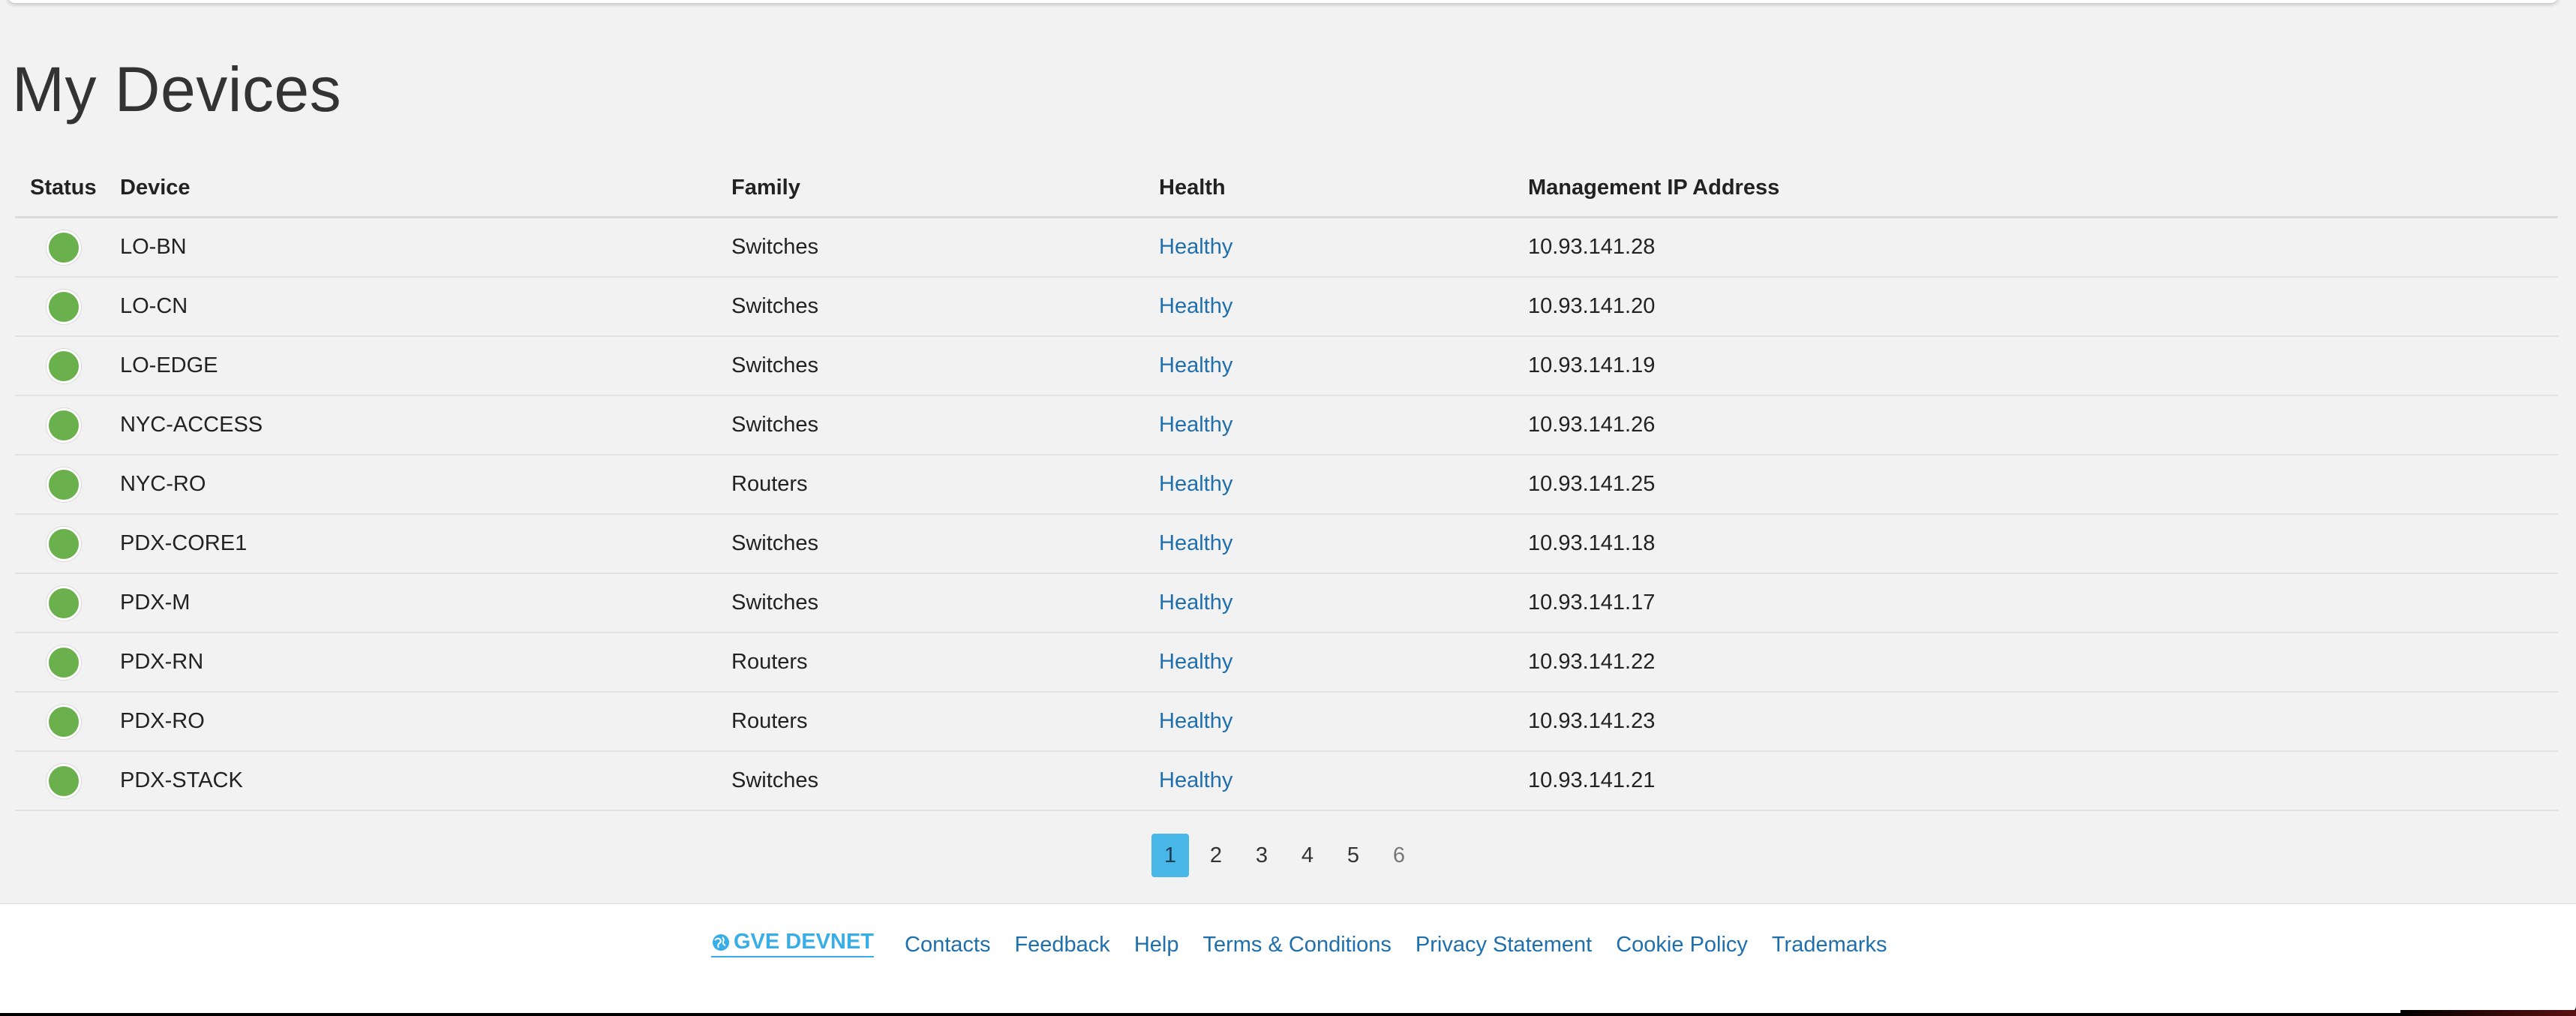  I want to click on footer-link-terms: Terms & Conditions, so click(1296, 945).